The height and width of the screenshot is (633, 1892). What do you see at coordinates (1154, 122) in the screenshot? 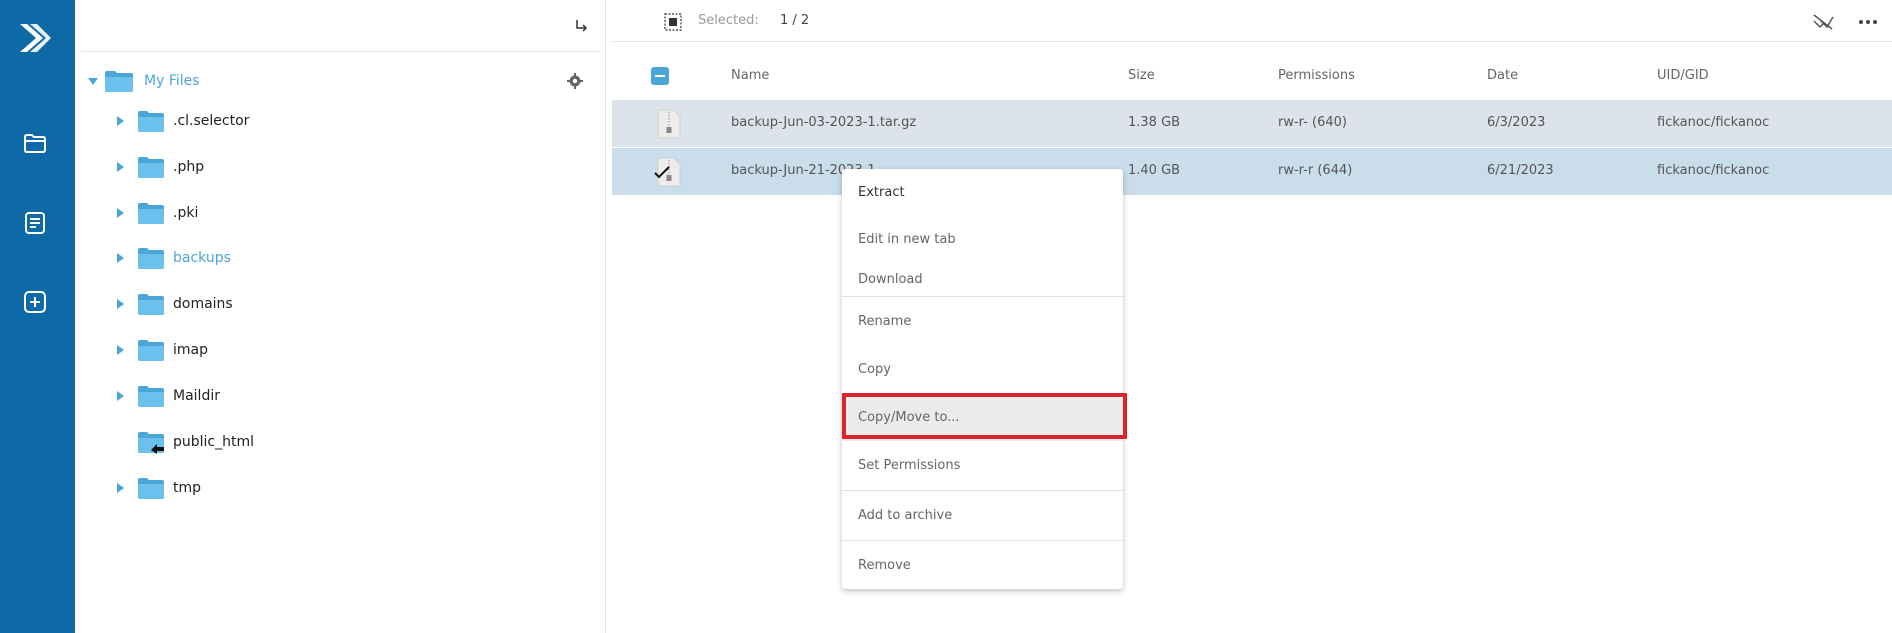
I see `file-size: 1.38 GB` at bounding box center [1154, 122].